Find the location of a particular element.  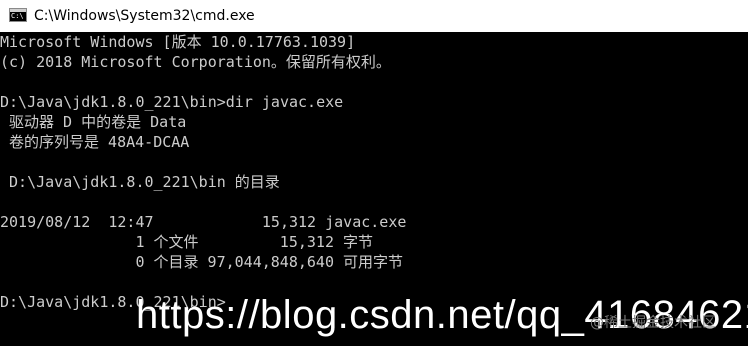

window-title: C:\Windows\System32\cmd.exe is located at coordinates (144, 16).